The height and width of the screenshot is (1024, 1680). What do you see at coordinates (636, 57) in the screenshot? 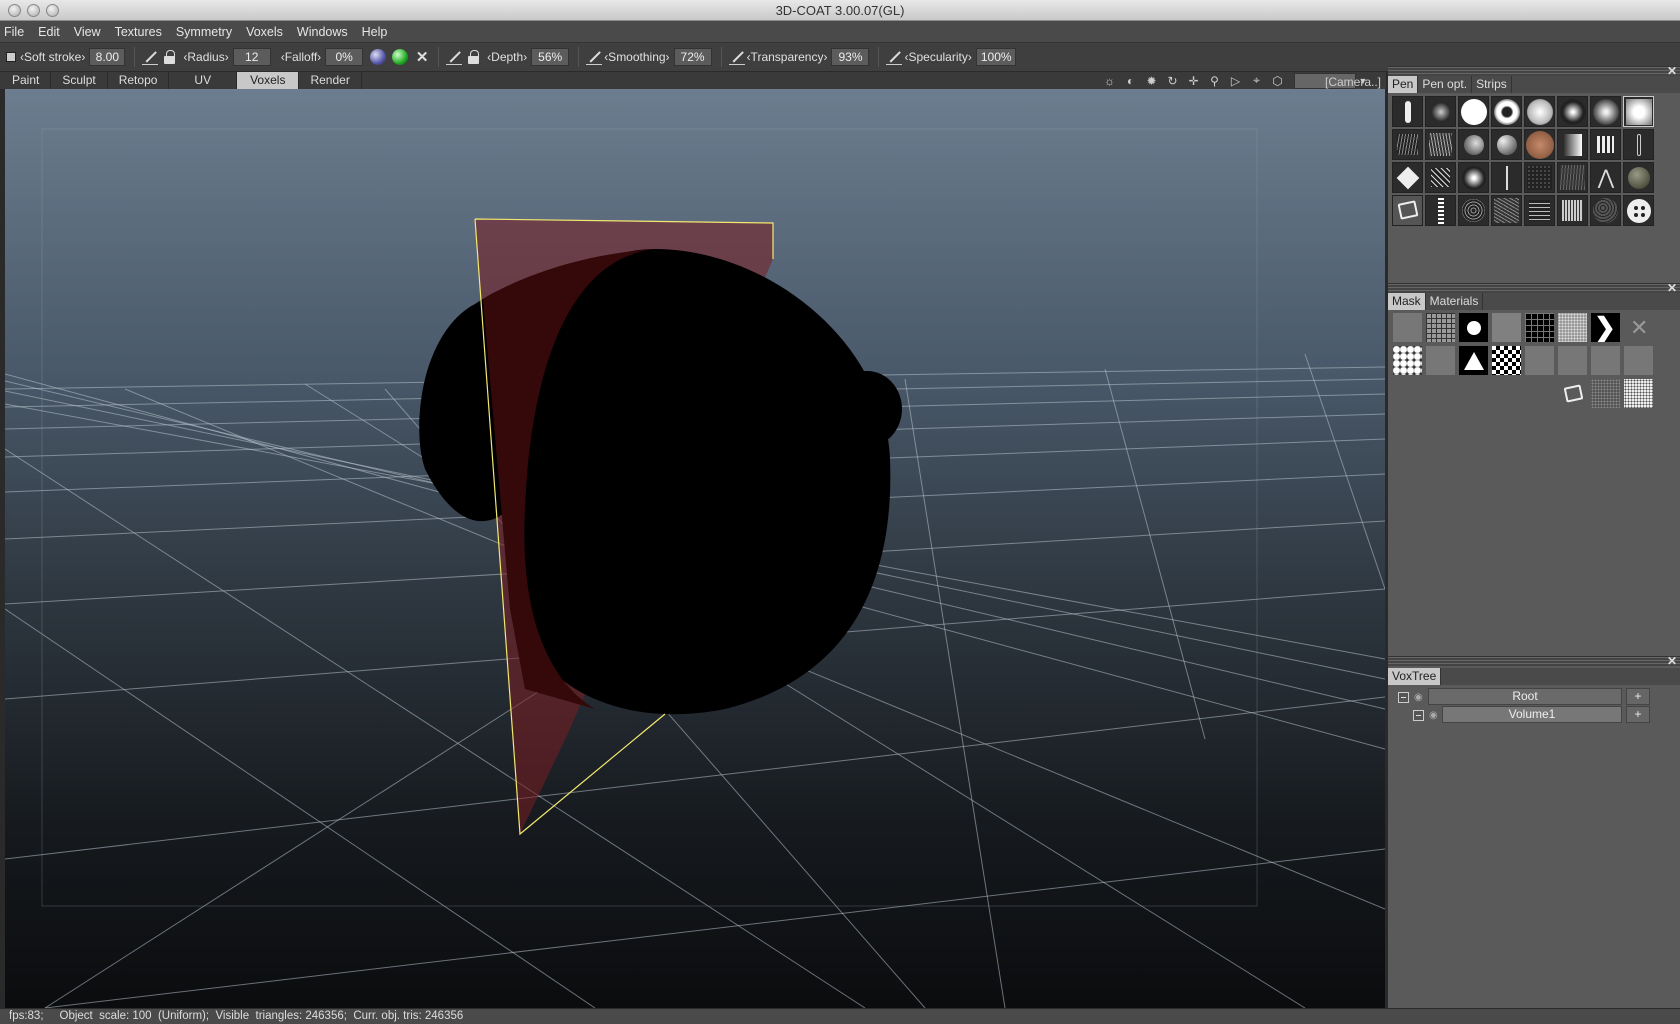
I see `smoothing-label: ‹Smoothing›` at bounding box center [636, 57].